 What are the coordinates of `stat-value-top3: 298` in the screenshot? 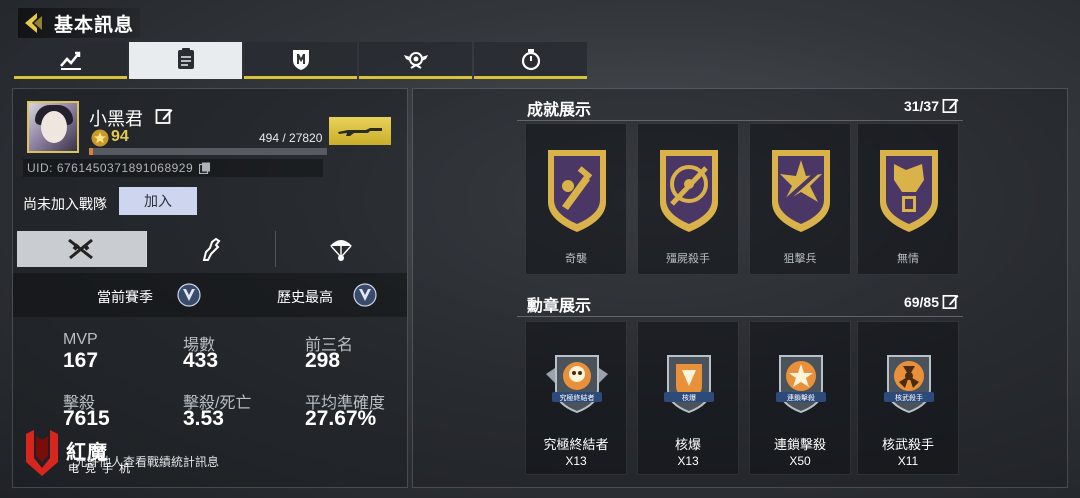 It's located at (323, 360).